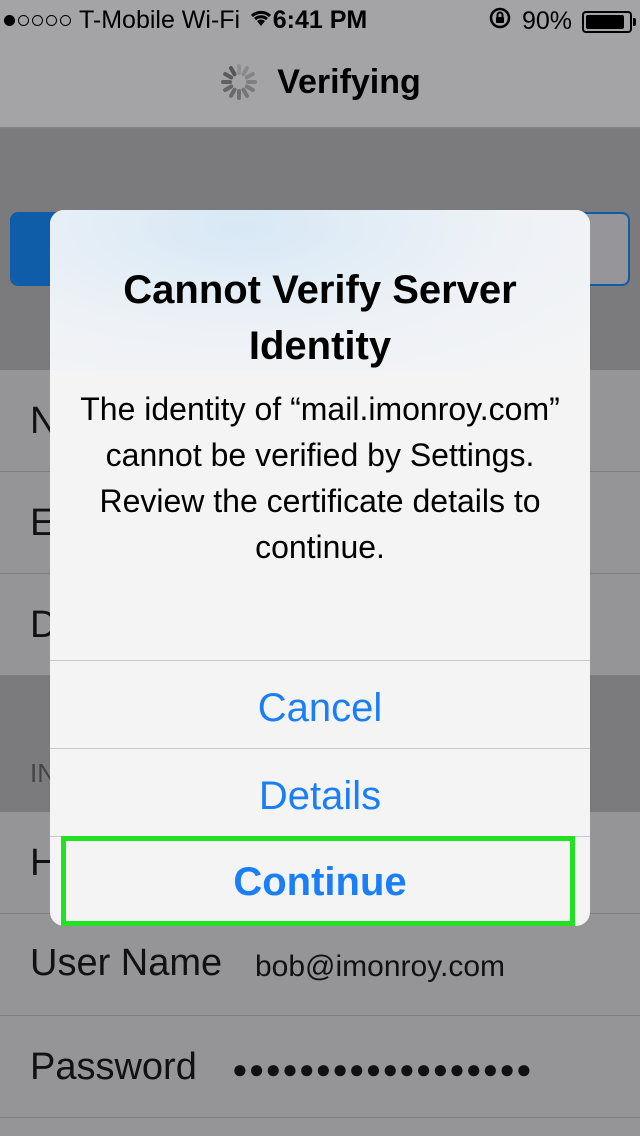 The width and height of the screenshot is (640, 1136). Describe the element at coordinates (380, 966) in the screenshot. I see `user-name-value: bob@imonroy.com` at that location.